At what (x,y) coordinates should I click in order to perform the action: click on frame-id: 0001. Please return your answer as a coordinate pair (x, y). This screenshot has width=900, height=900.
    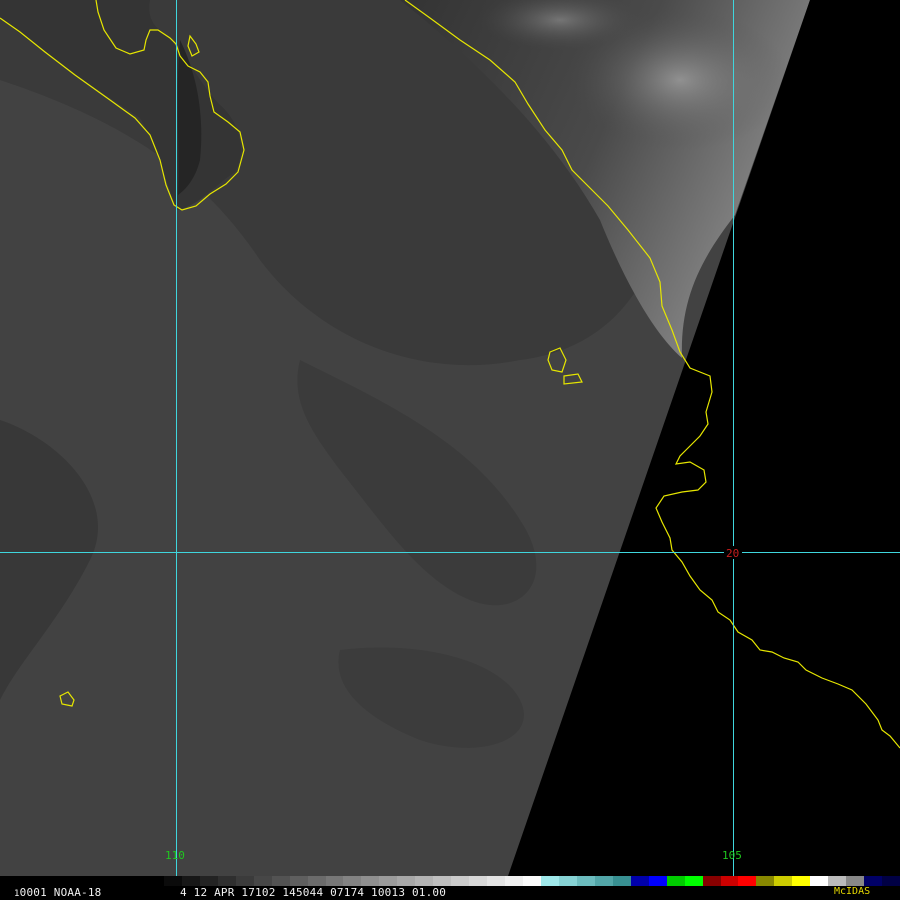
    Looking at the image, I should click on (33, 892).